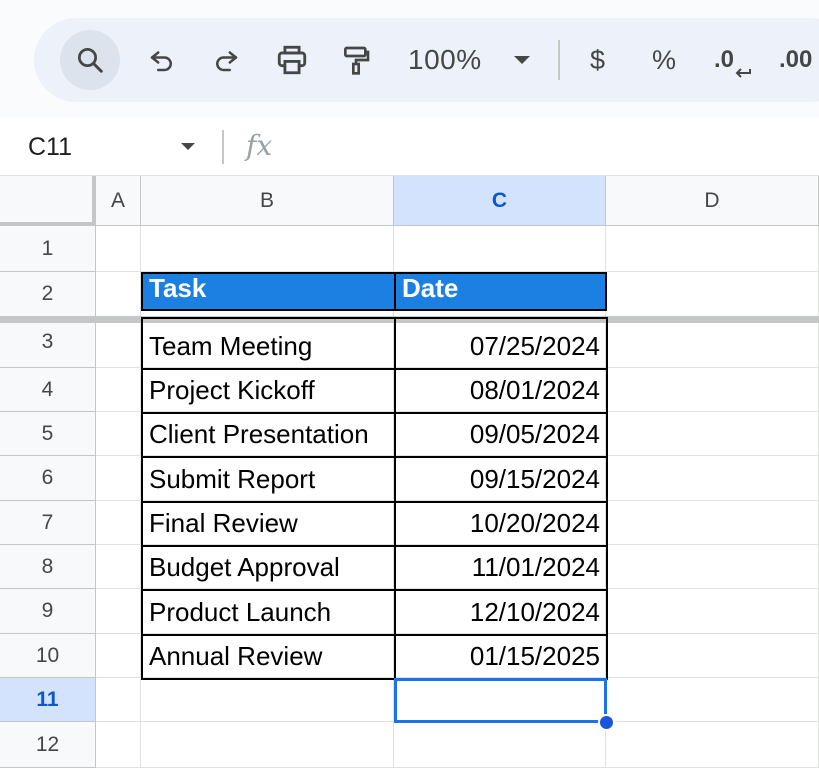 Image resolution: width=819 pixels, height=768 pixels. What do you see at coordinates (267, 700) in the screenshot?
I see `cell-b11` at bounding box center [267, 700].